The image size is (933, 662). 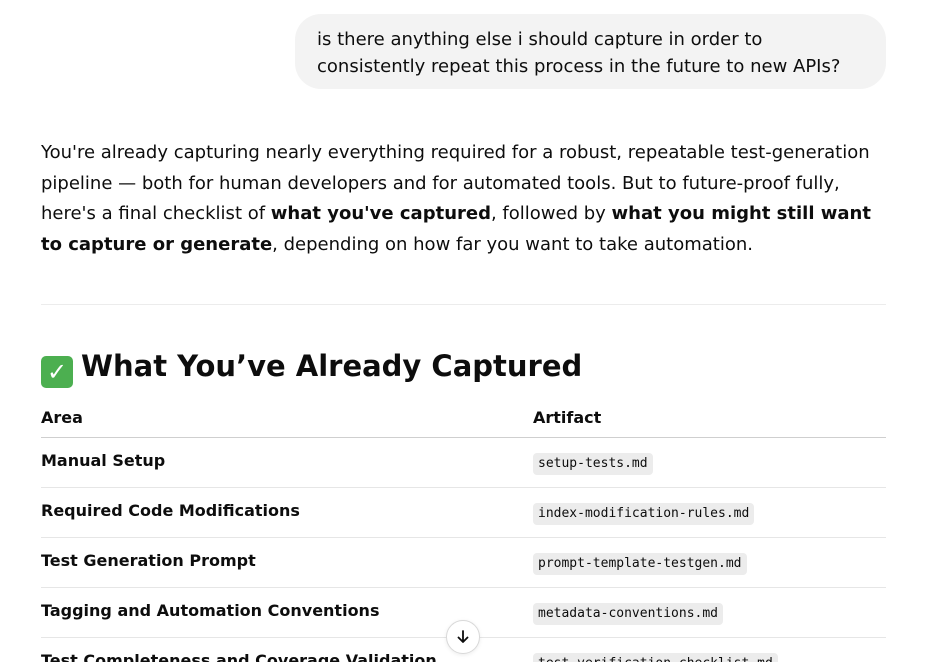 I want to click on scroll-to-bottom-button, so click(x=463, y=637).